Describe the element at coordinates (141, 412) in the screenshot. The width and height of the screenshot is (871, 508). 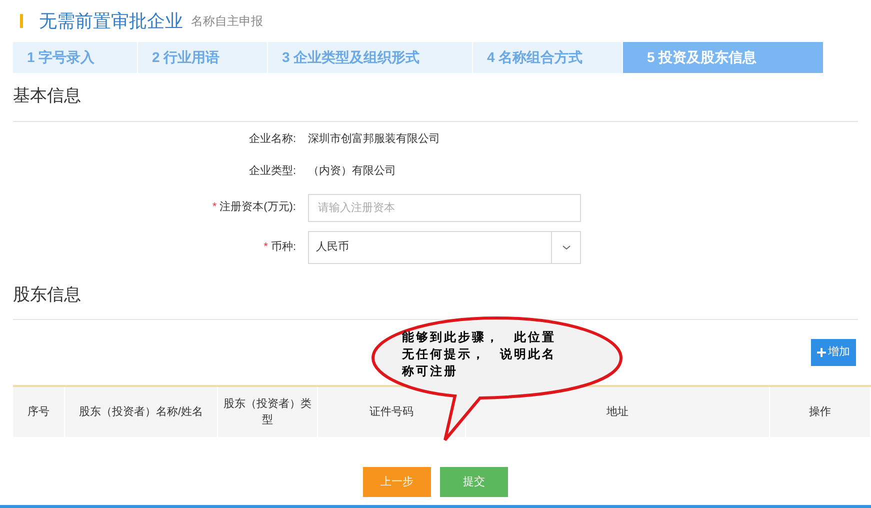
I see `column-header: 股东（投资者）名称/姓名` at that location.